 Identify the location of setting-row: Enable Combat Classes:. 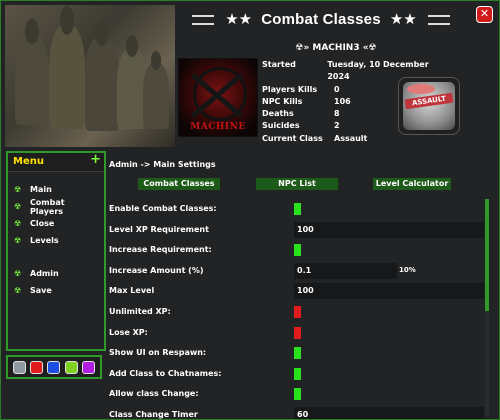
(299, 209).